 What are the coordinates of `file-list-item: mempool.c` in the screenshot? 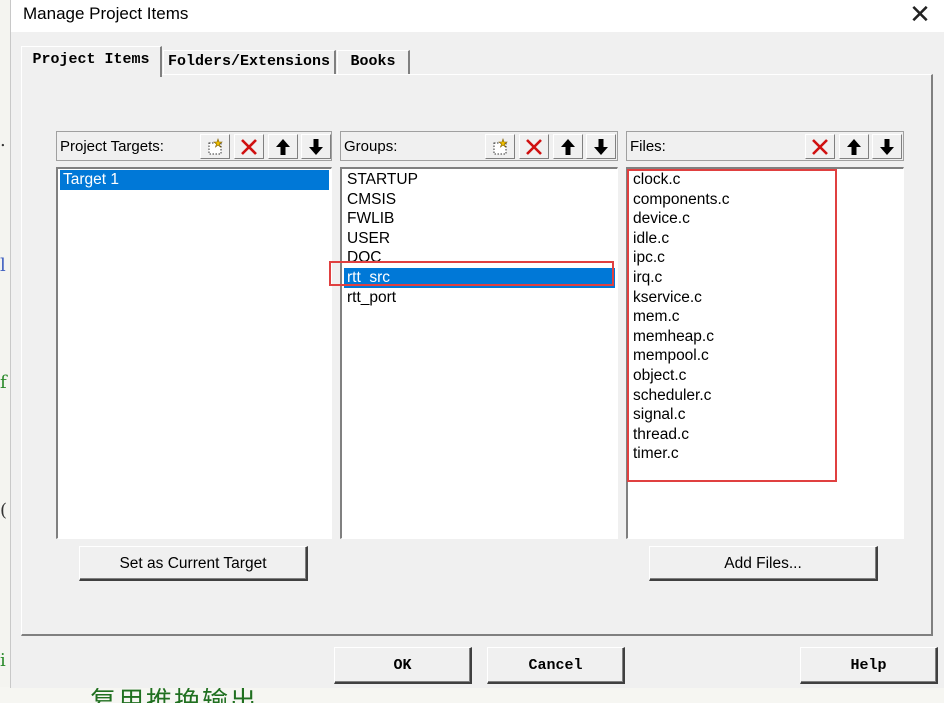 It's located at (765, 356).